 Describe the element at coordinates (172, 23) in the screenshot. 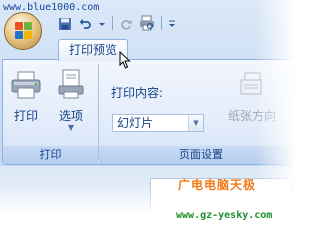

I see `customize-toolbar-icon` at that location.